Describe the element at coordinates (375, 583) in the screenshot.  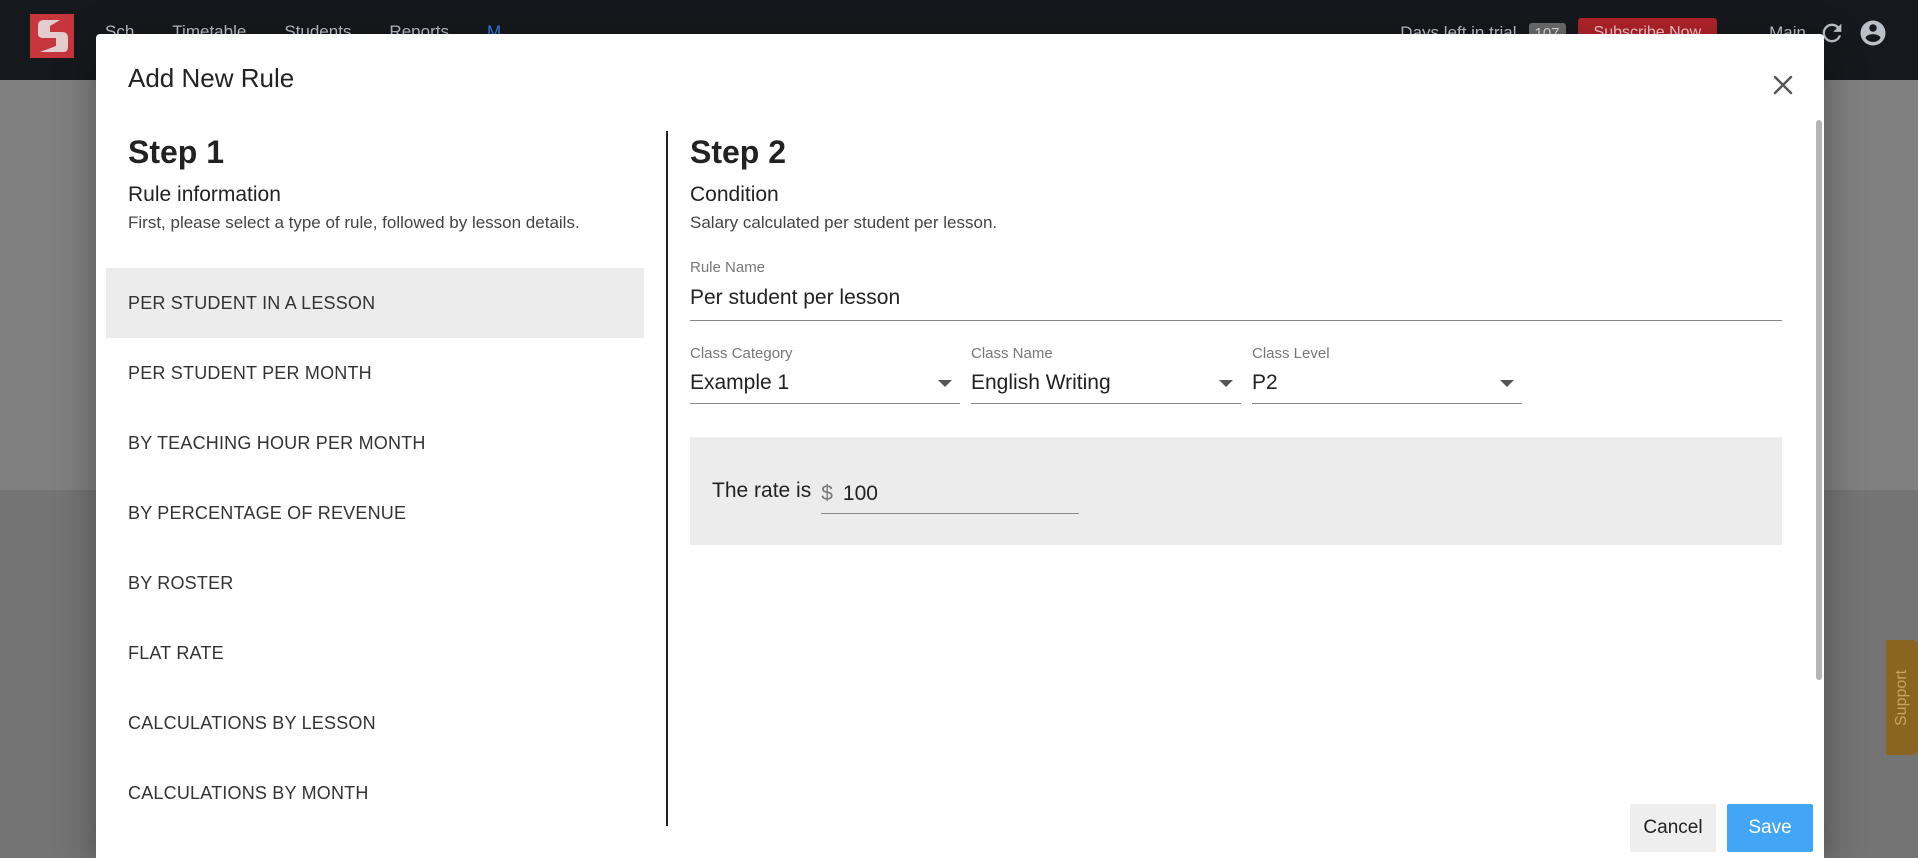
I see `rule-type-by-roster: BY ROSTER` at that location.